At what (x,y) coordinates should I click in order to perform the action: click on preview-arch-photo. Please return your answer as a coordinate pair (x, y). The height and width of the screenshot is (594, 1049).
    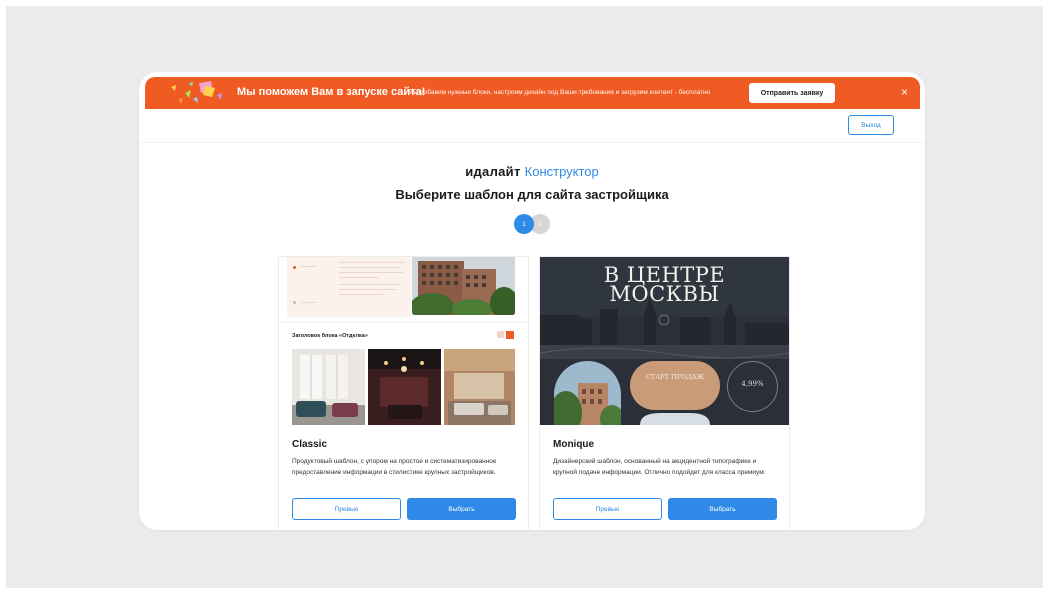
    Looking at the image, I should click on (587, 393).